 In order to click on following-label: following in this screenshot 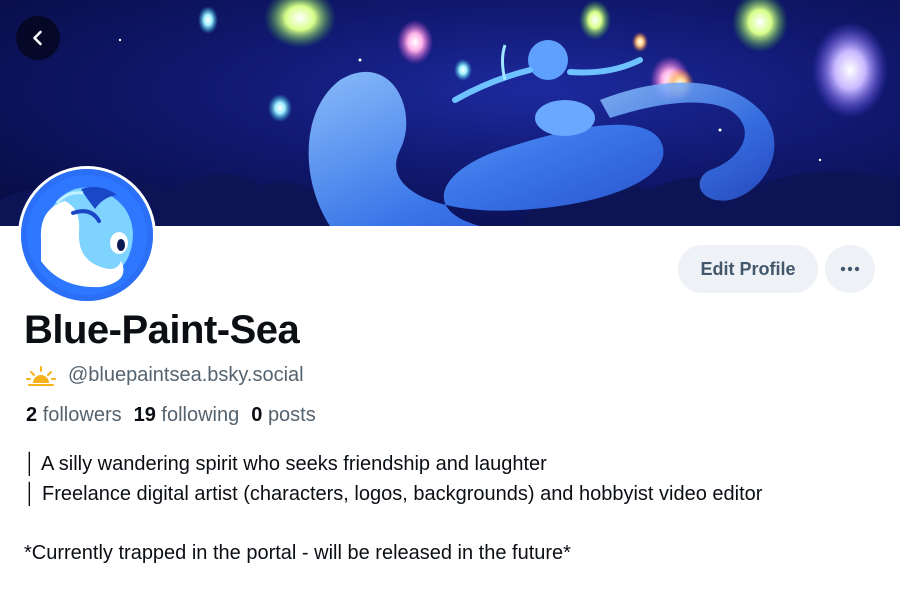, I will do `click(200, 415)`.